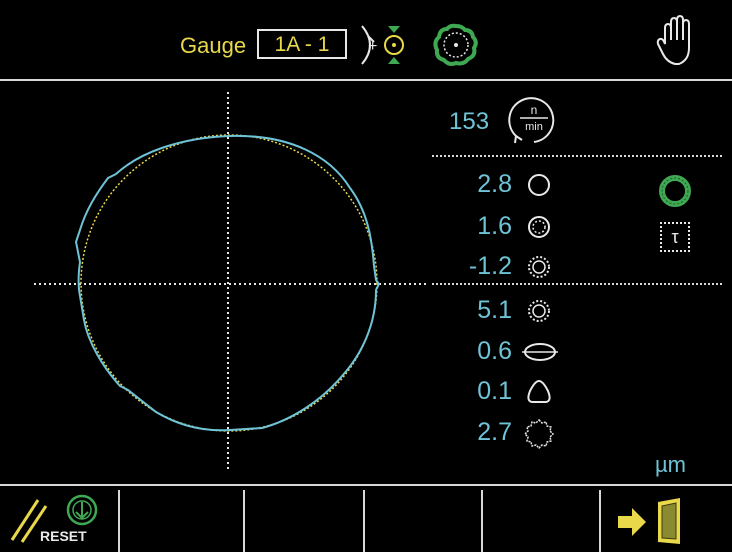 Image resolution: width=732 pixels, height=552 pixels. What do you see at coordinates (494, 391) in the screenshot?
I see `measurement-value: 0.1` at bounding box center [494, 391].